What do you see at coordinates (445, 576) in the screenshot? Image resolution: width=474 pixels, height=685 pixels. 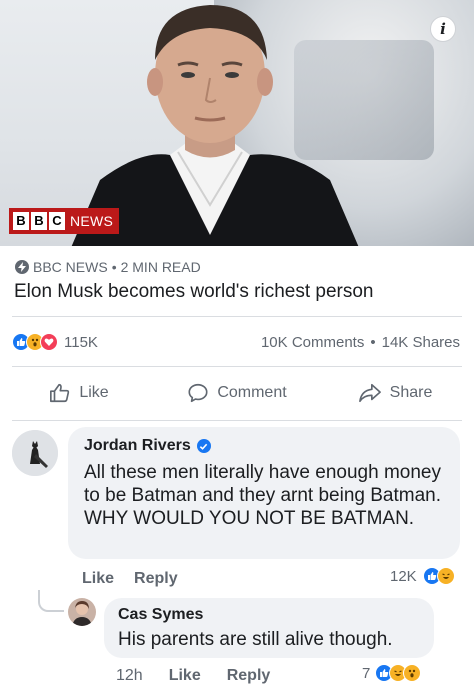 I see `haha-reaction-icon` at bounding box center [445, 576].